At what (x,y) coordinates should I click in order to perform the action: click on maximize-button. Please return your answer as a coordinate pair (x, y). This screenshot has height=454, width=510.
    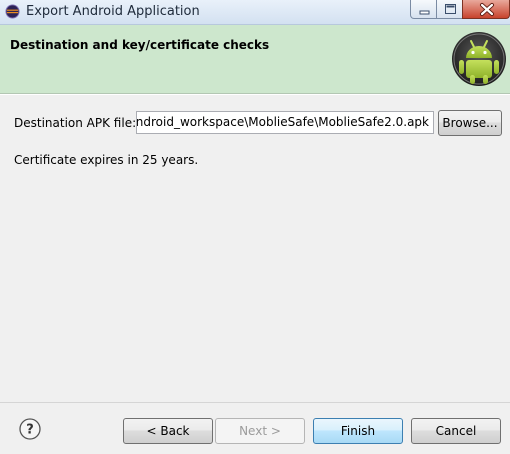
    Looking at the image, I should click on (449, 9).